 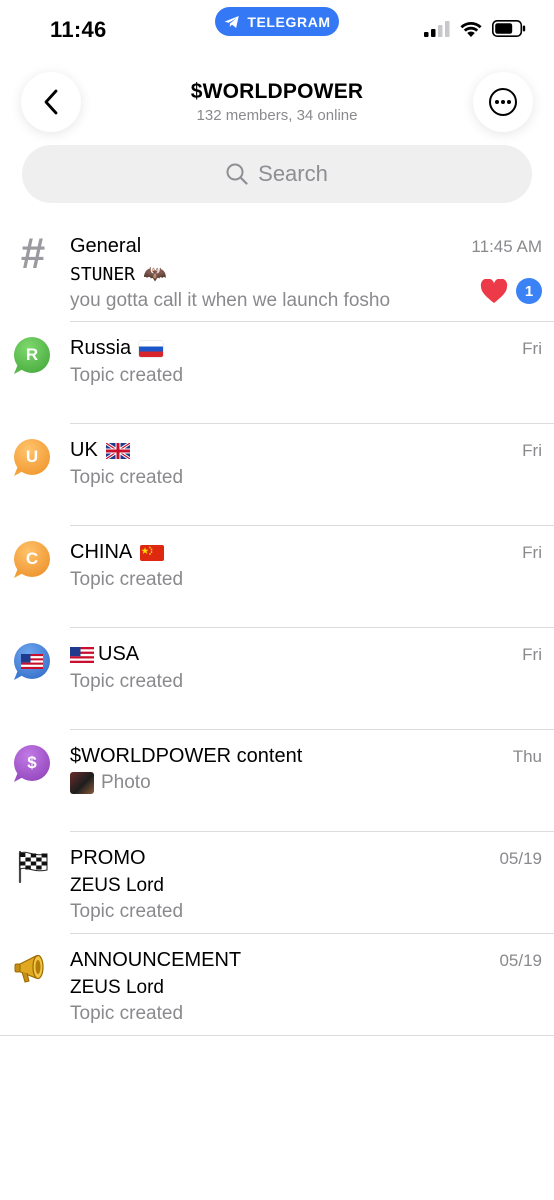 What do you see at coordinates (106, 246) in the screenshot?
I see `topic-title: General` at bounding box center [106, 246].